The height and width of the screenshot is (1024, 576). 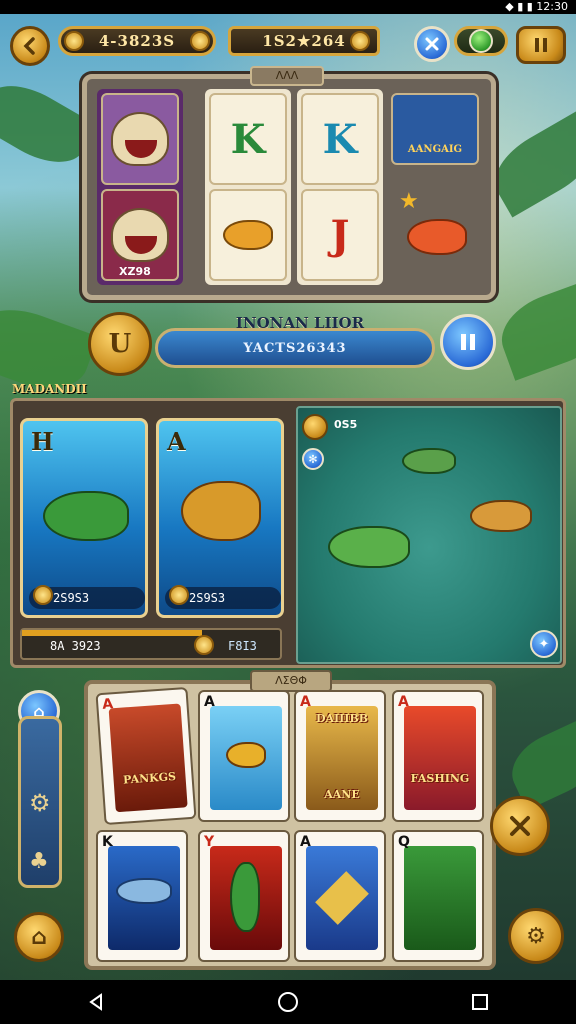 What do you see at coordinates (107, 842) in the screenshot?
I see `card-rank: K` at bounding box center [107, 842].